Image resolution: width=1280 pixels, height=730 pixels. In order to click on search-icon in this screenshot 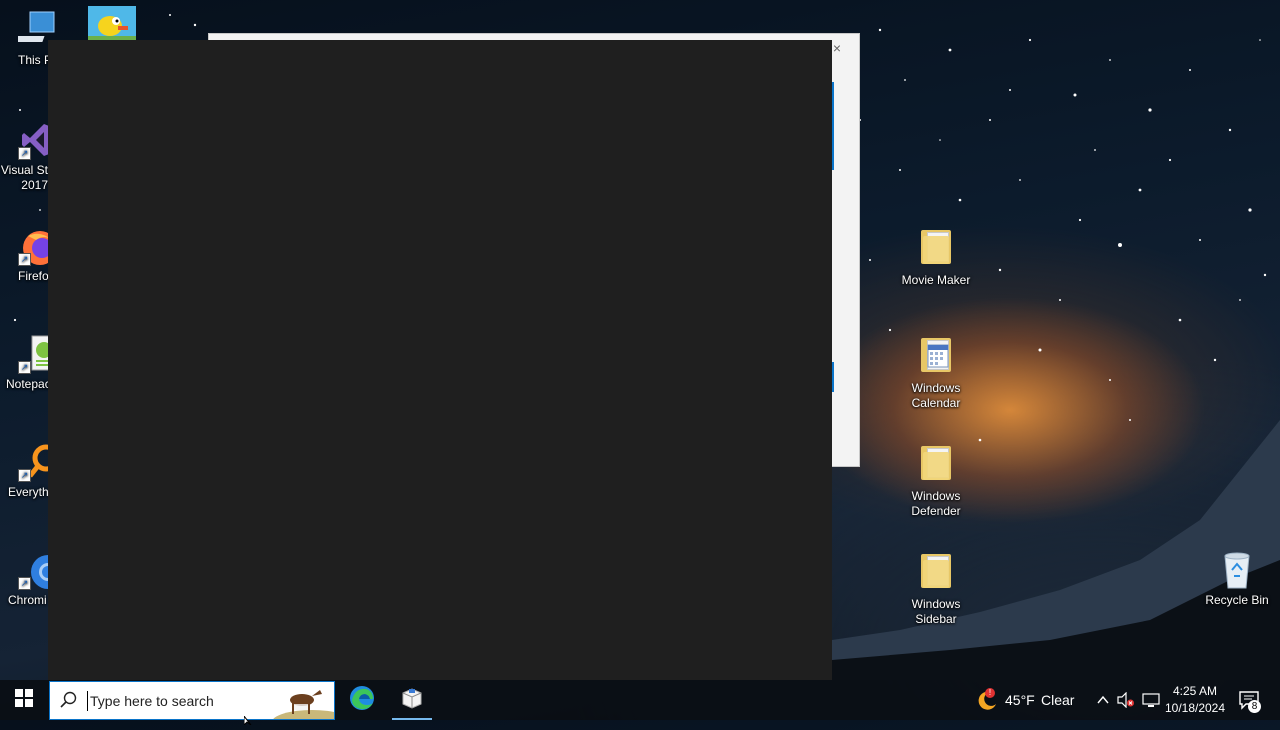, I will do `click(69, 702)`.